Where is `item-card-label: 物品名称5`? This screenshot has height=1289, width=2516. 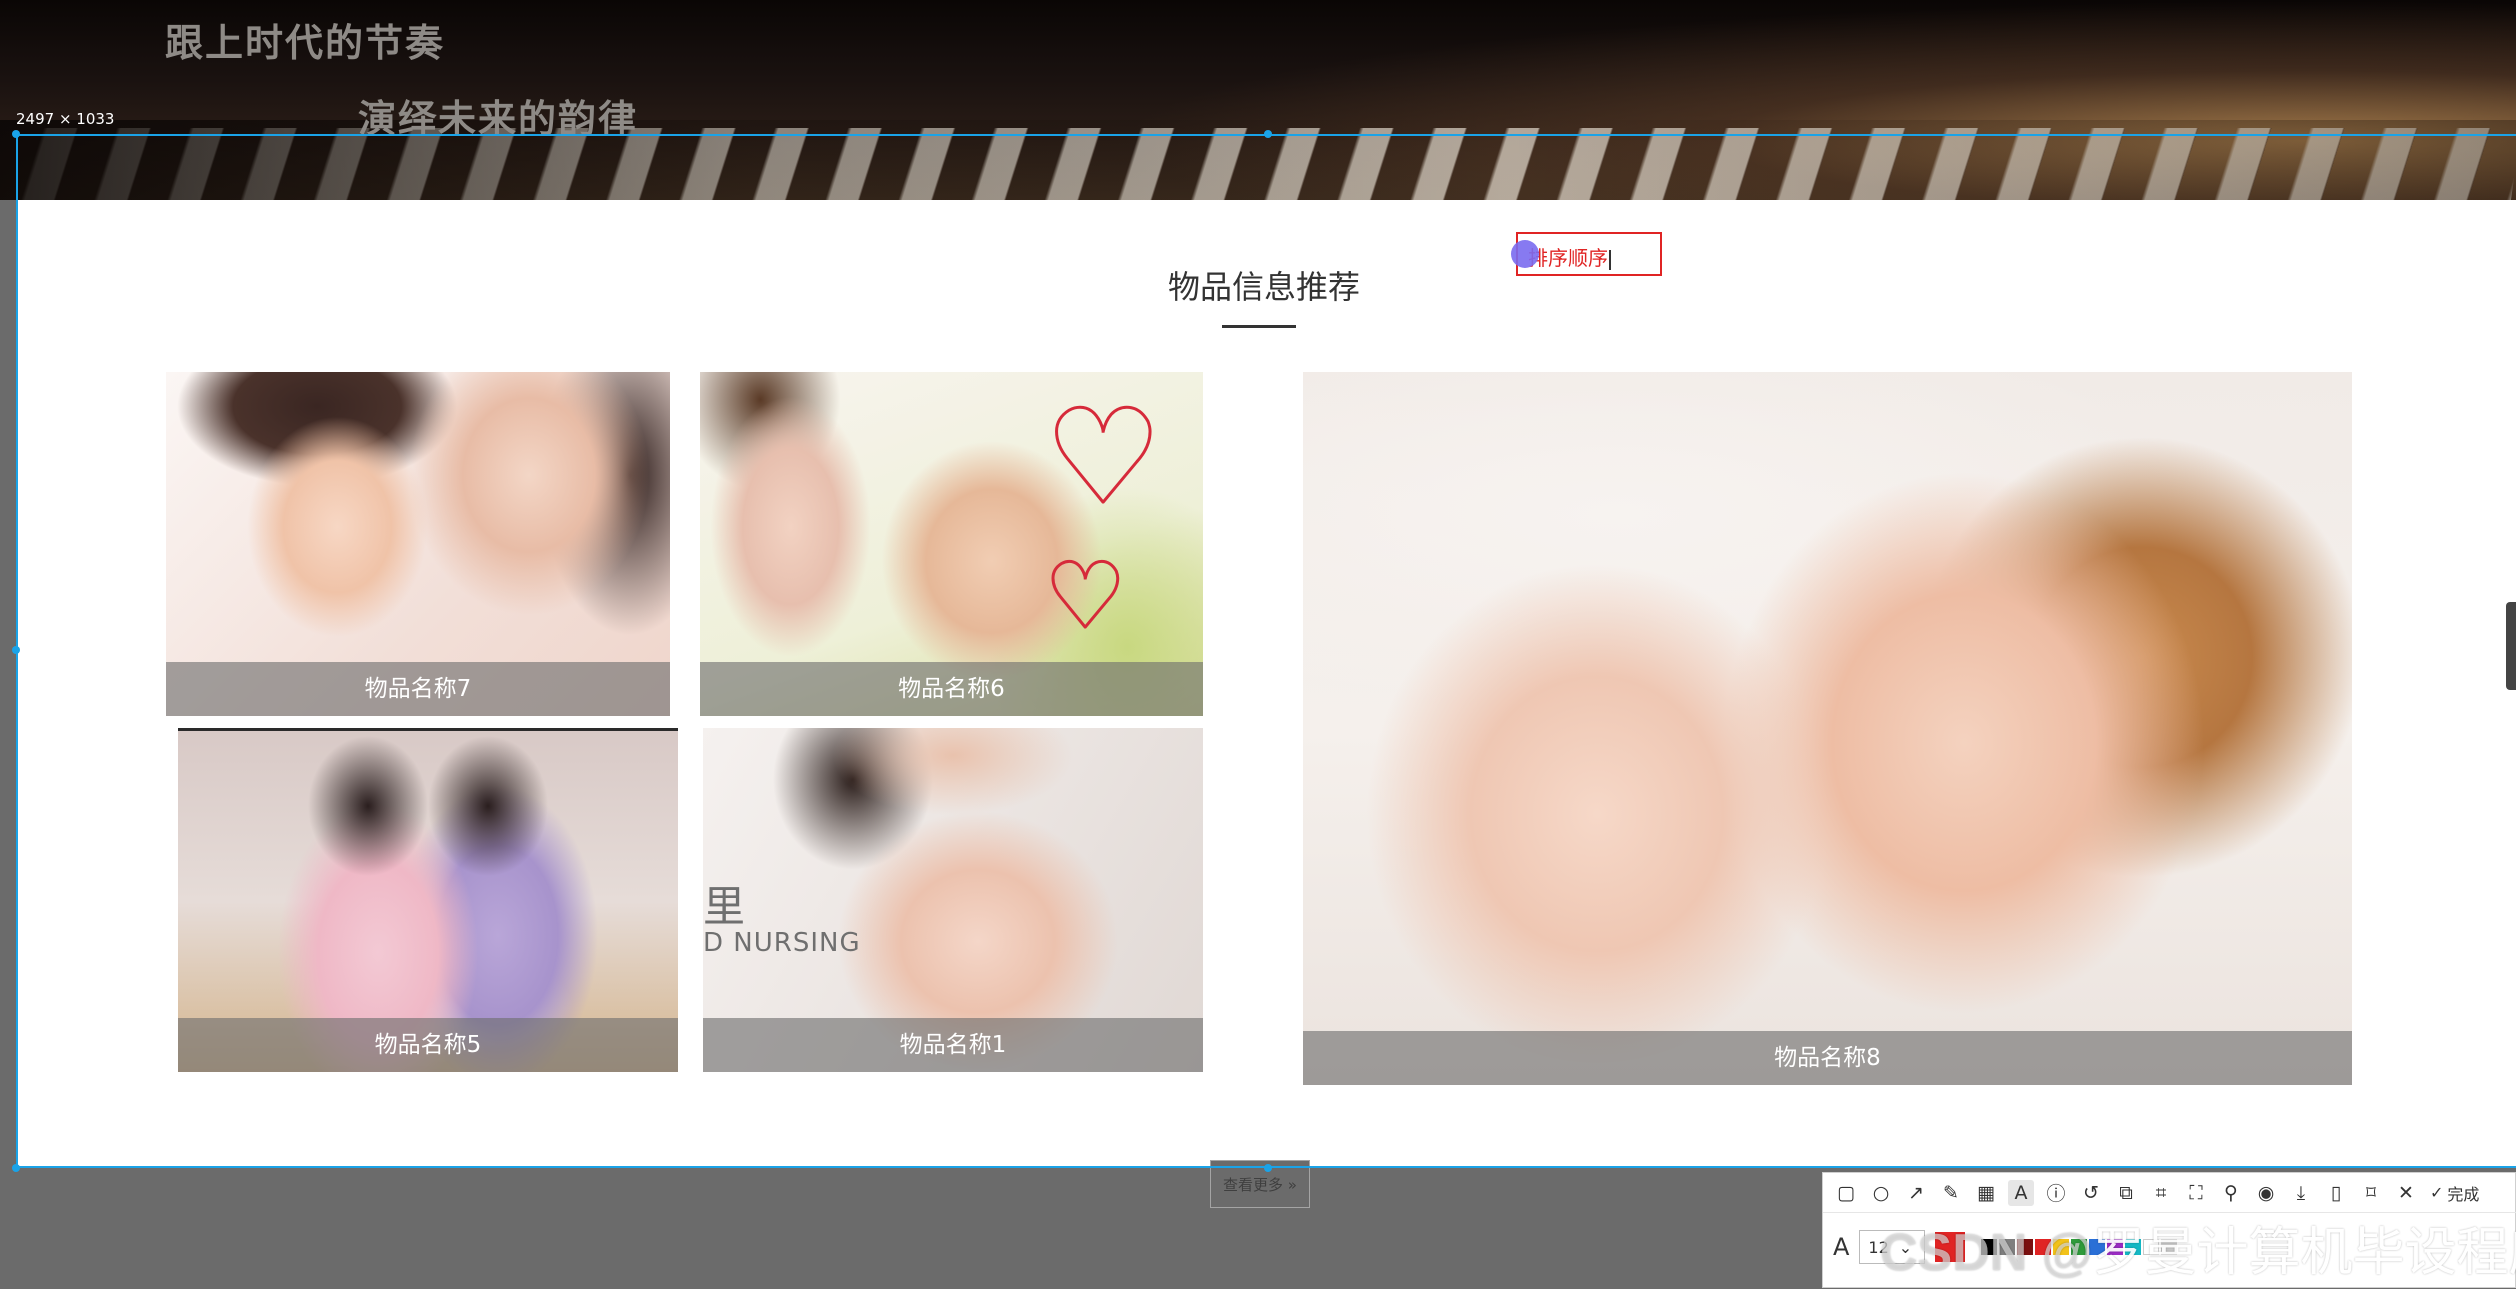 item-card-label: 物品名称5 is located at coordinates (428, 1045).